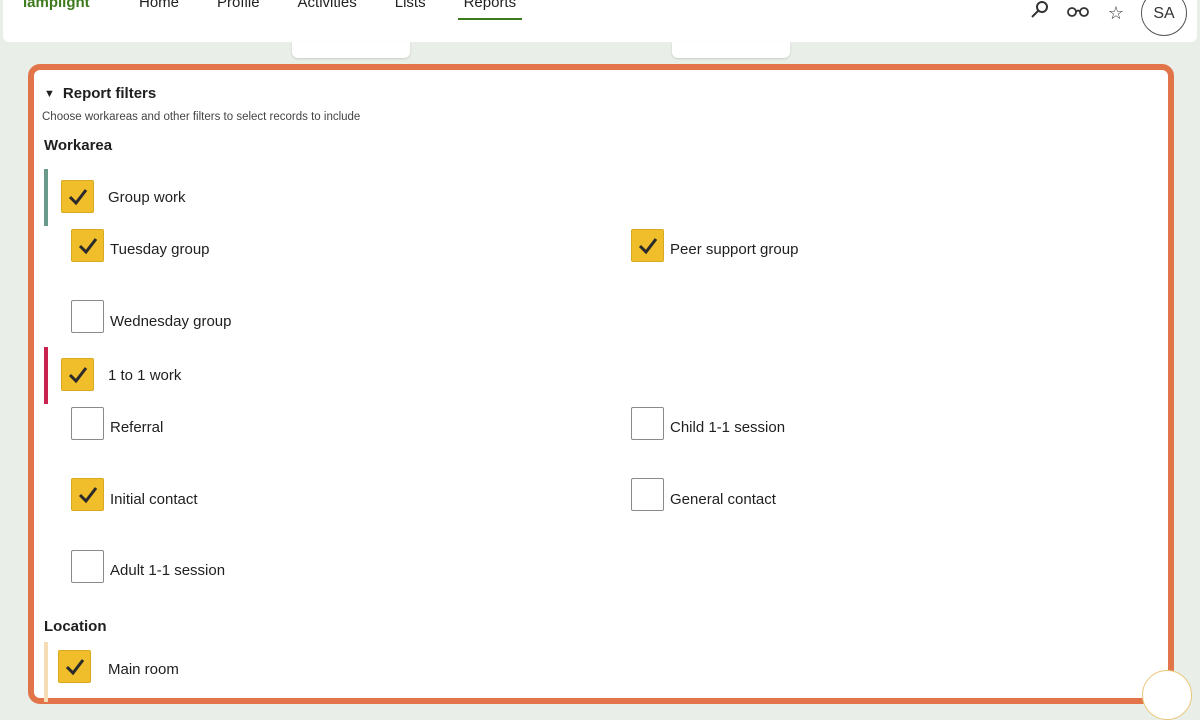 The height and width of the screenshot is (720, 1200). What do you see at coordinates (109, 93) in the screenshot?
I see `report-filters-label: Report filters` at bounding box center [109, 93].